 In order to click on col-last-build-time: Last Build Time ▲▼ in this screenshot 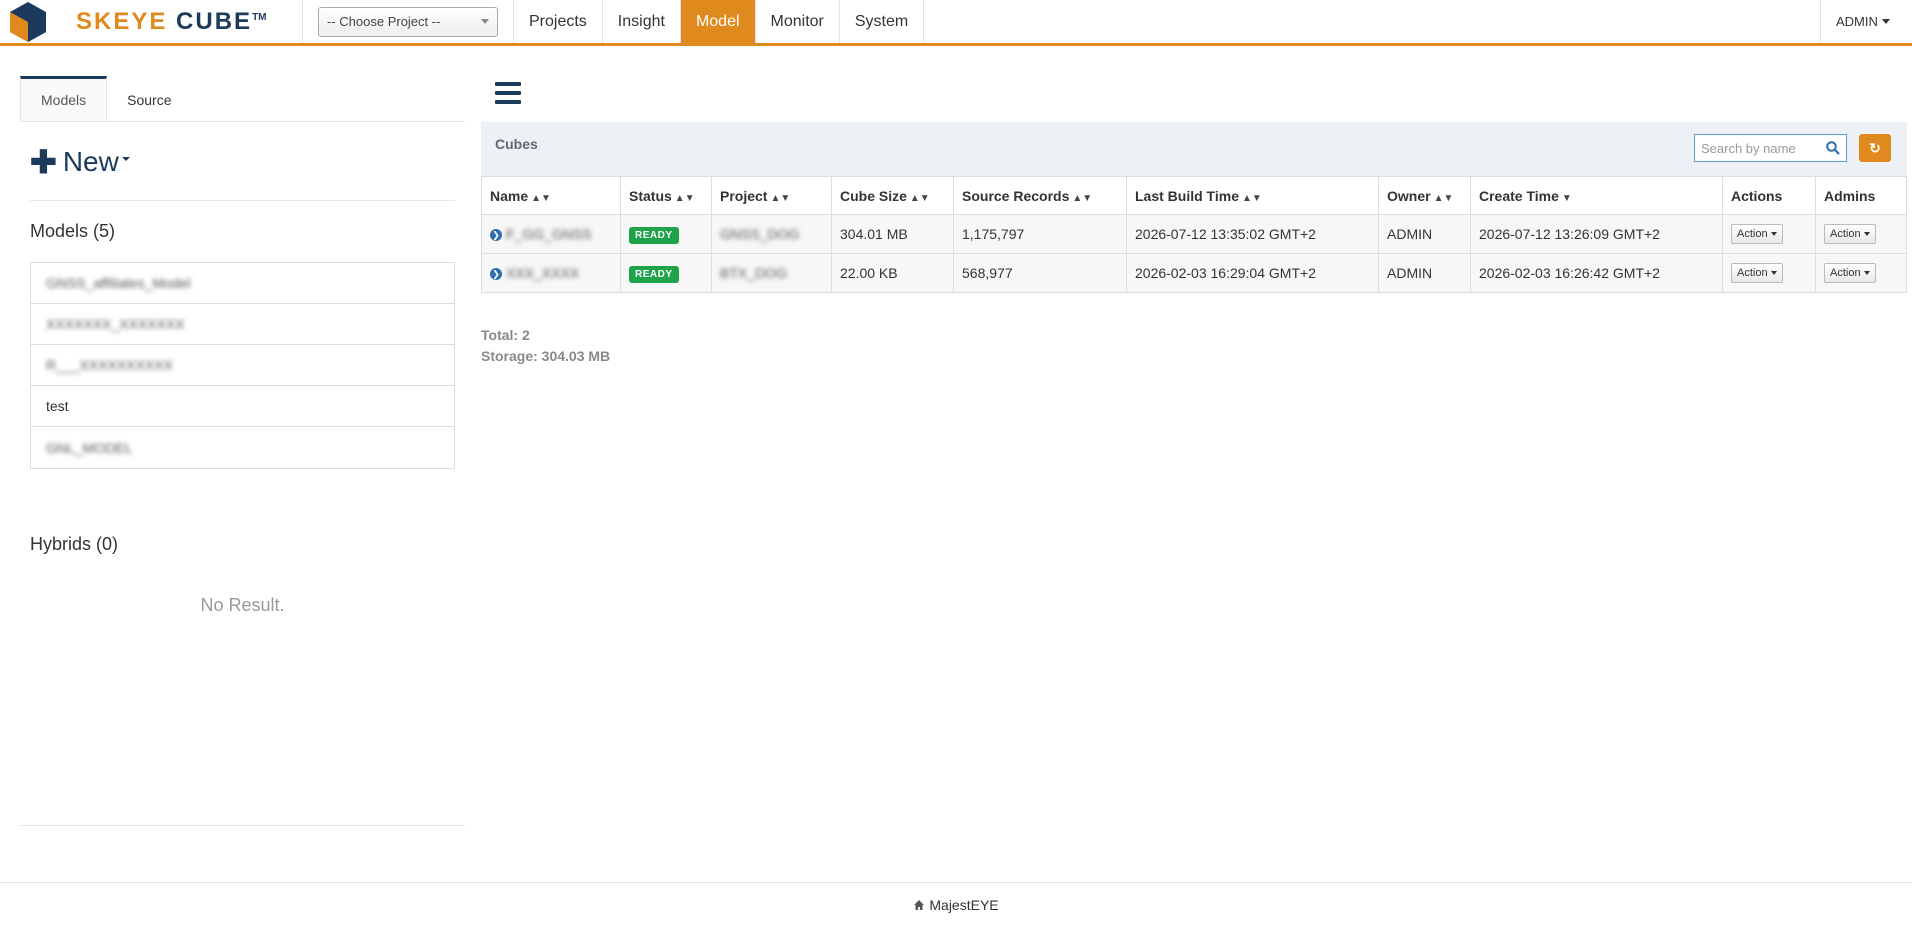, I will do `click(1252, 195)`.